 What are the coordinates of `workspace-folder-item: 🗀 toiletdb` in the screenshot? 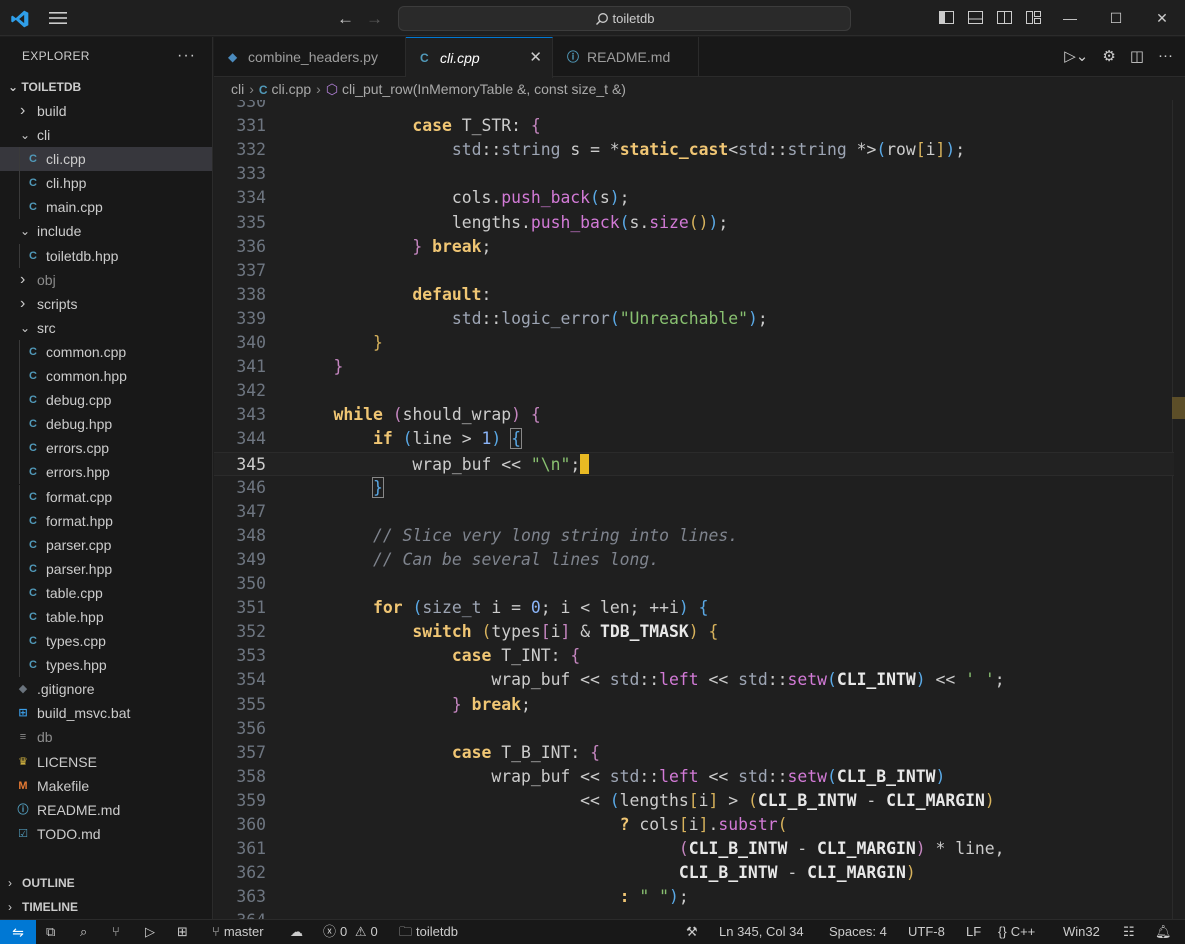 It's located at (428, 932).